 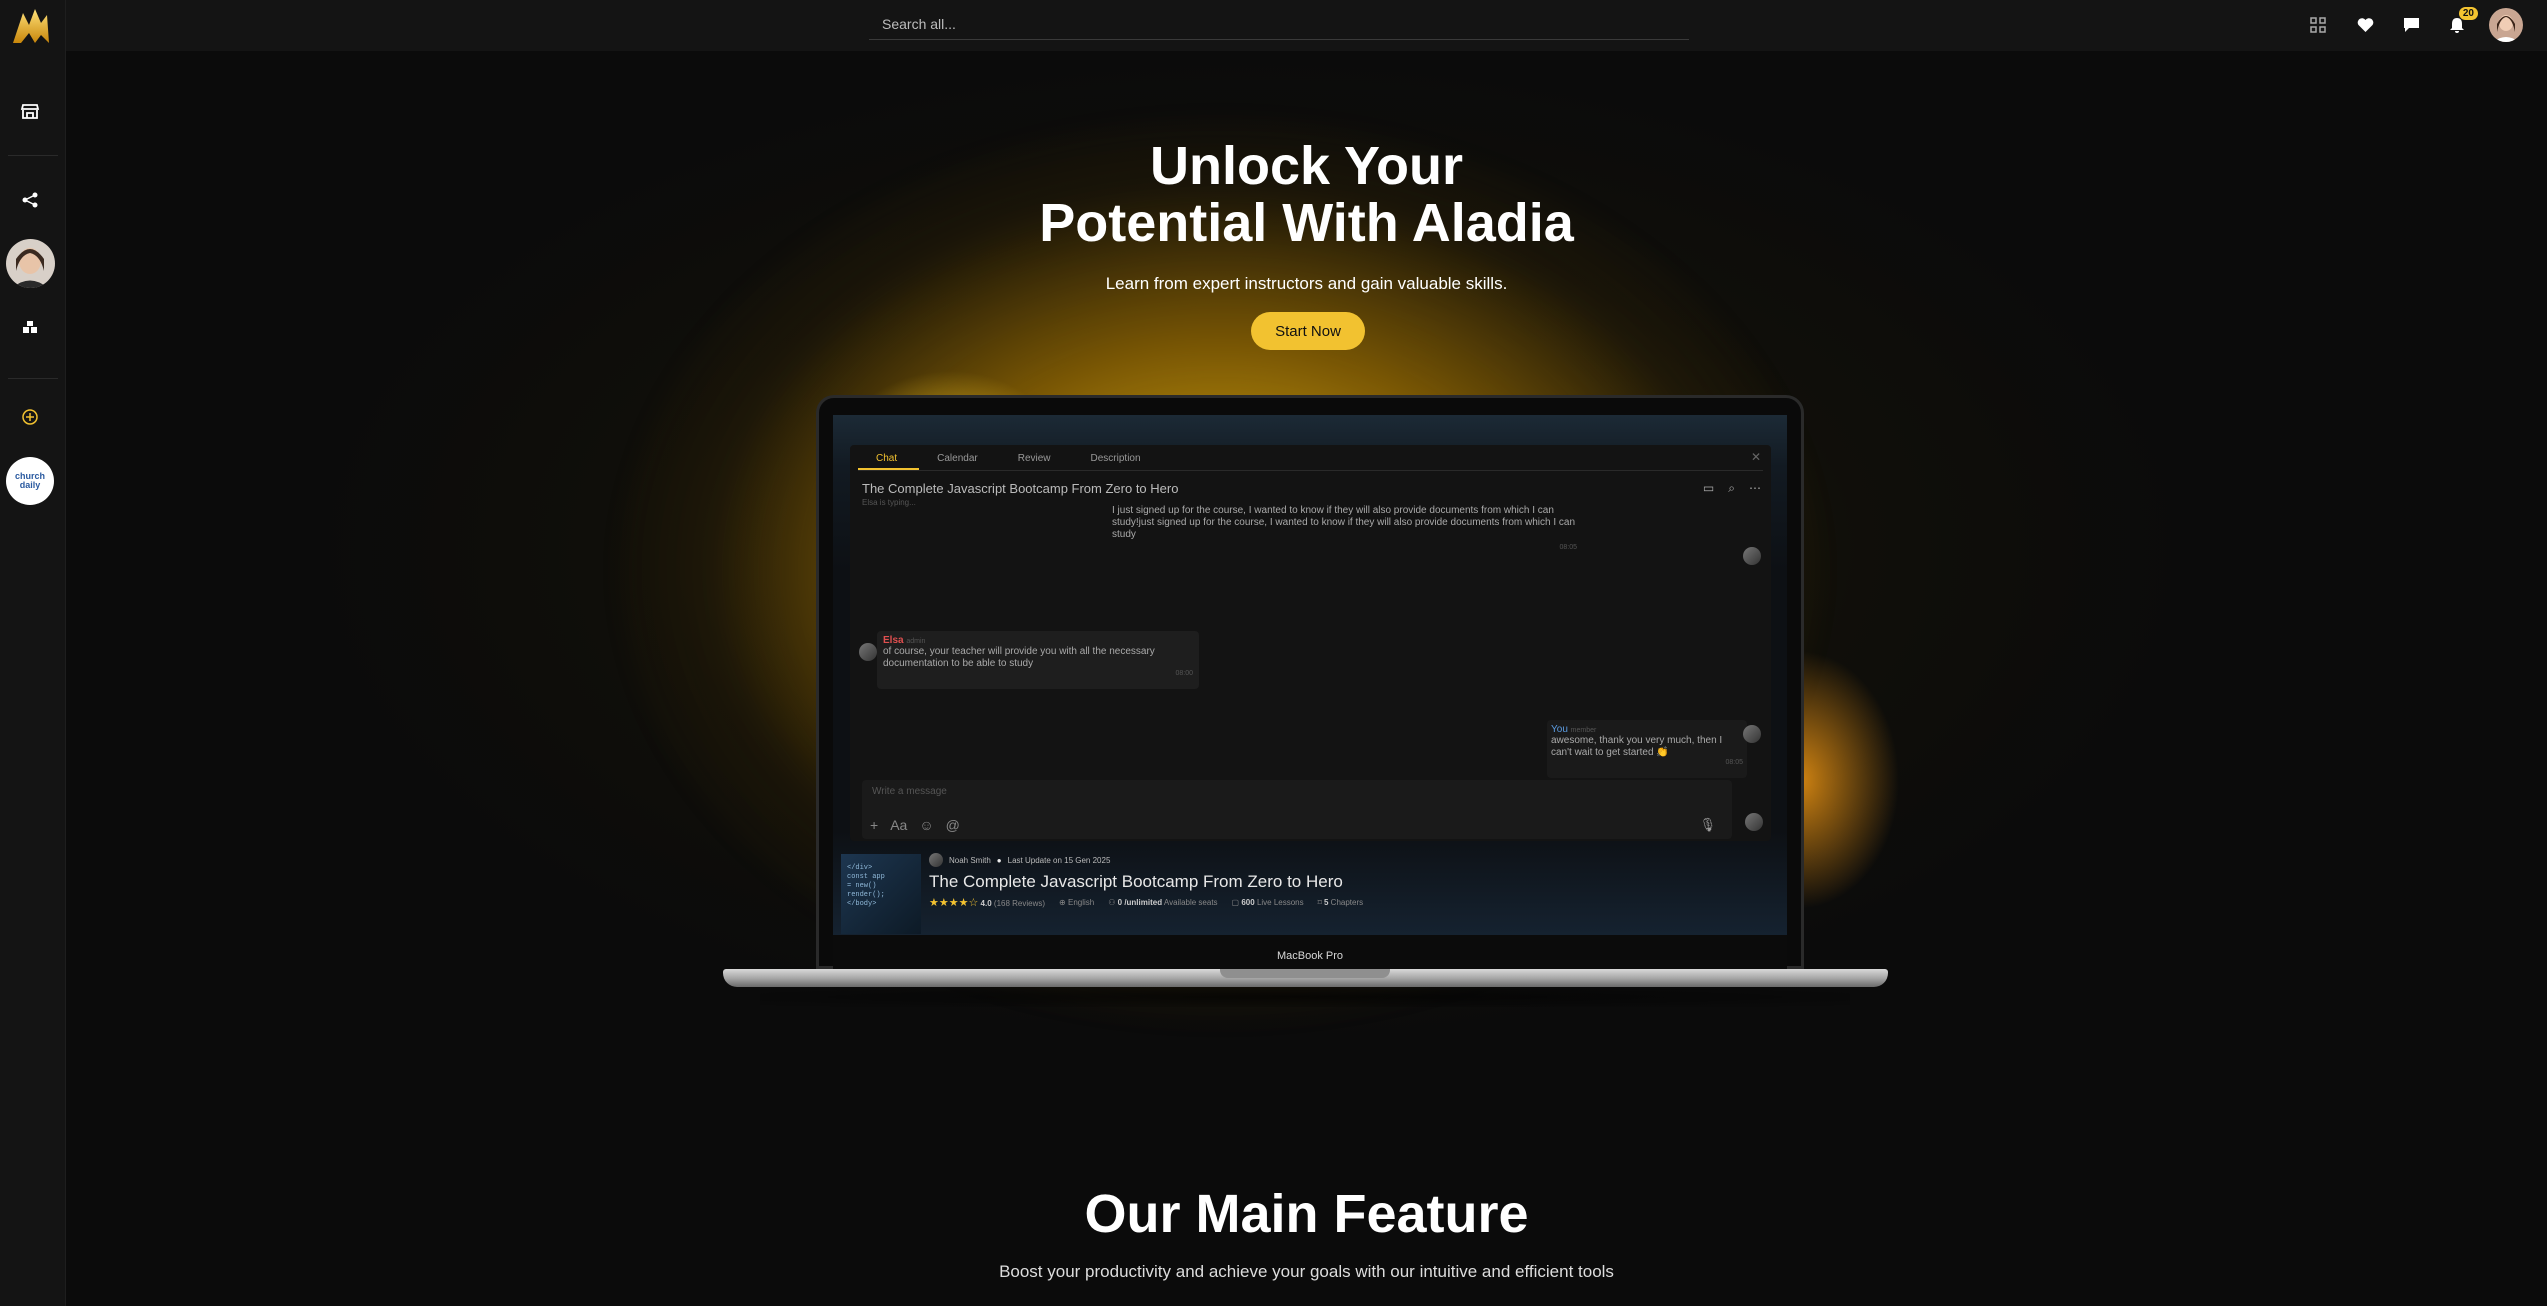 What do you see at coordinates (1756, 457) in the screenshot?
I see `close-icon: ✕` at bounding box center [1756, 457].